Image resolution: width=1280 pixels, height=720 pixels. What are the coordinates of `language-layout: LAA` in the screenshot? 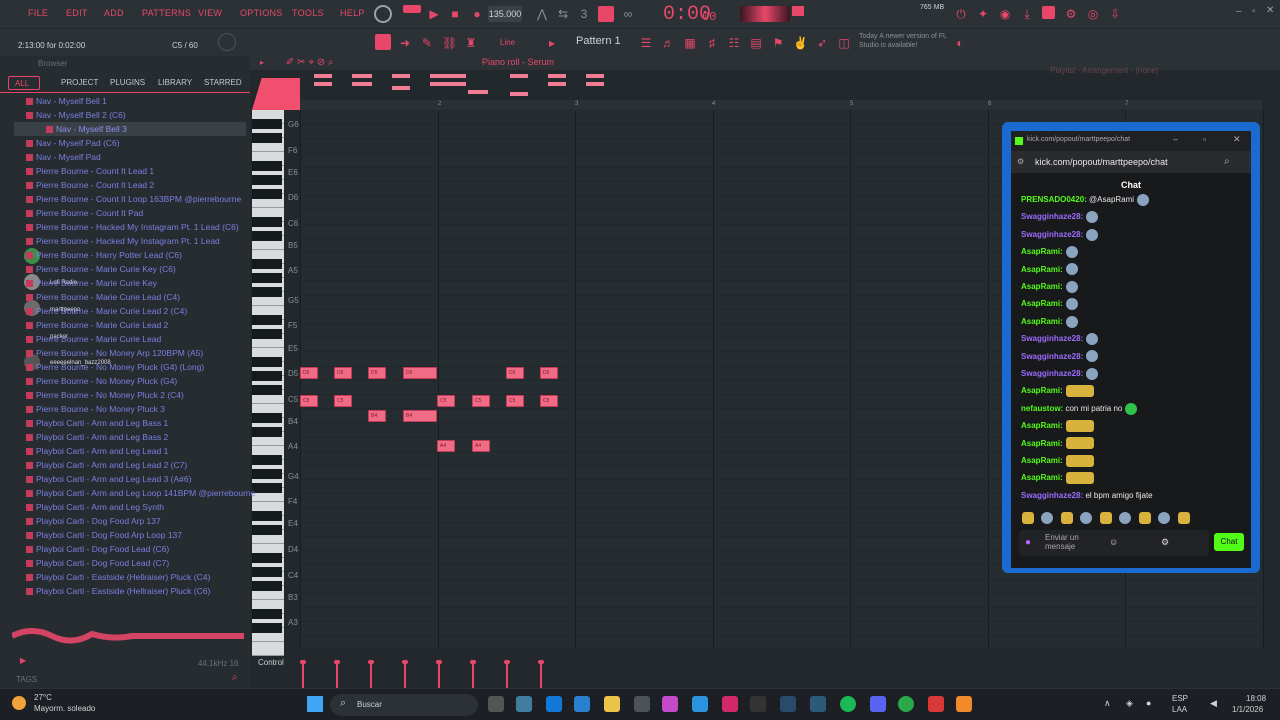 It's located at (1179, 709).